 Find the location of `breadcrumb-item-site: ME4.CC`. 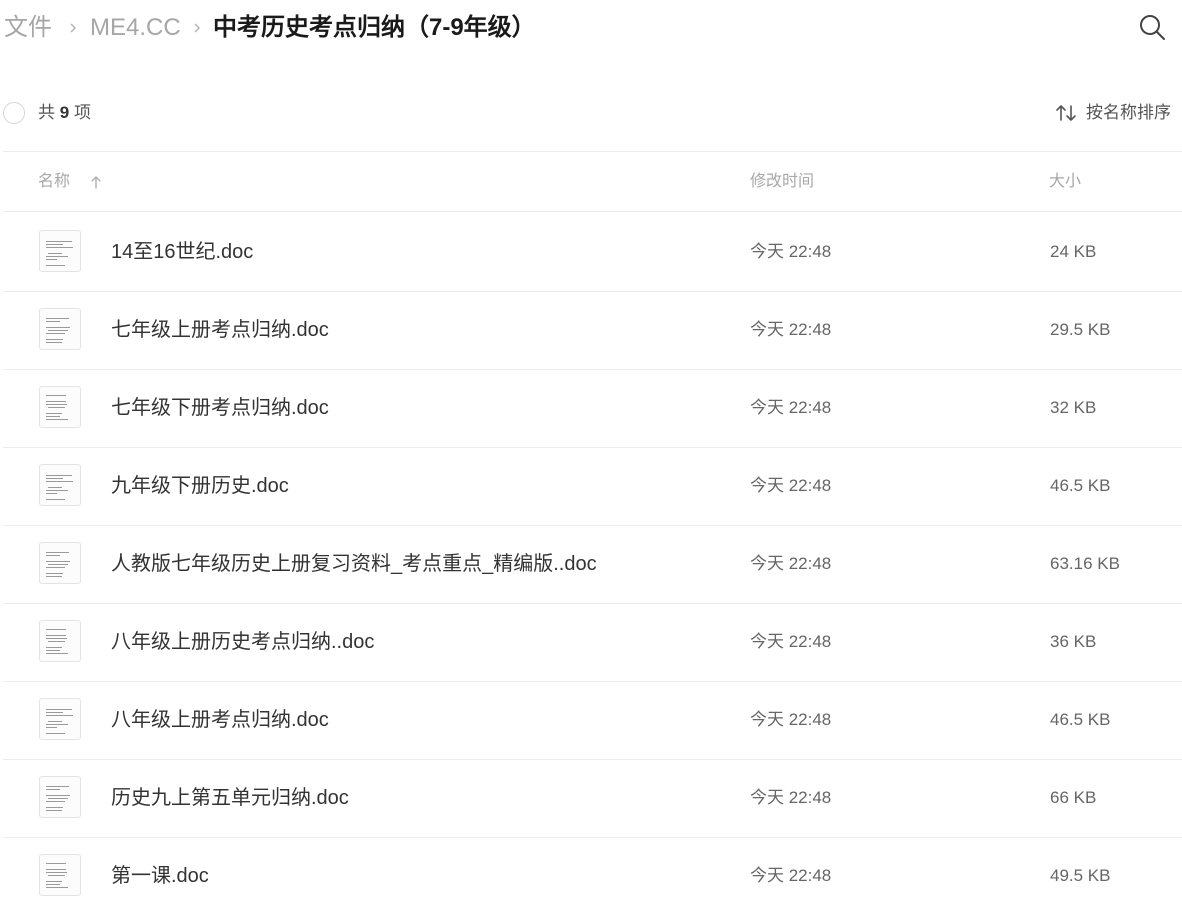

breadcrumb-item-site: ME4.CC is located at coordinates (135, 28).